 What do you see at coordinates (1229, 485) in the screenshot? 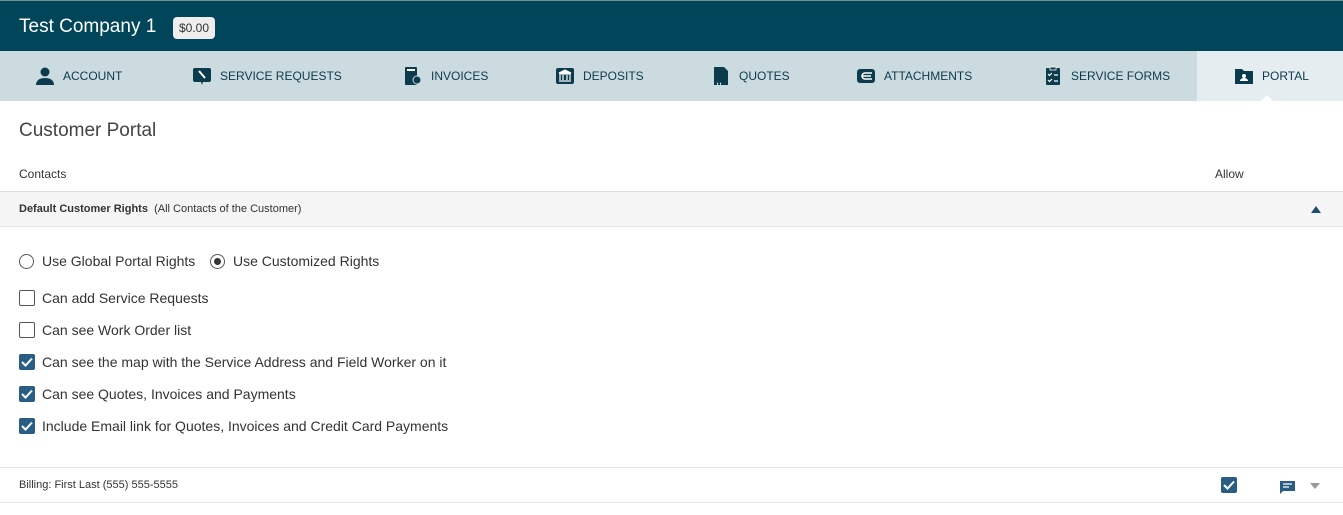
I see `allow-checkbox` at bounding box center [1229, 485].